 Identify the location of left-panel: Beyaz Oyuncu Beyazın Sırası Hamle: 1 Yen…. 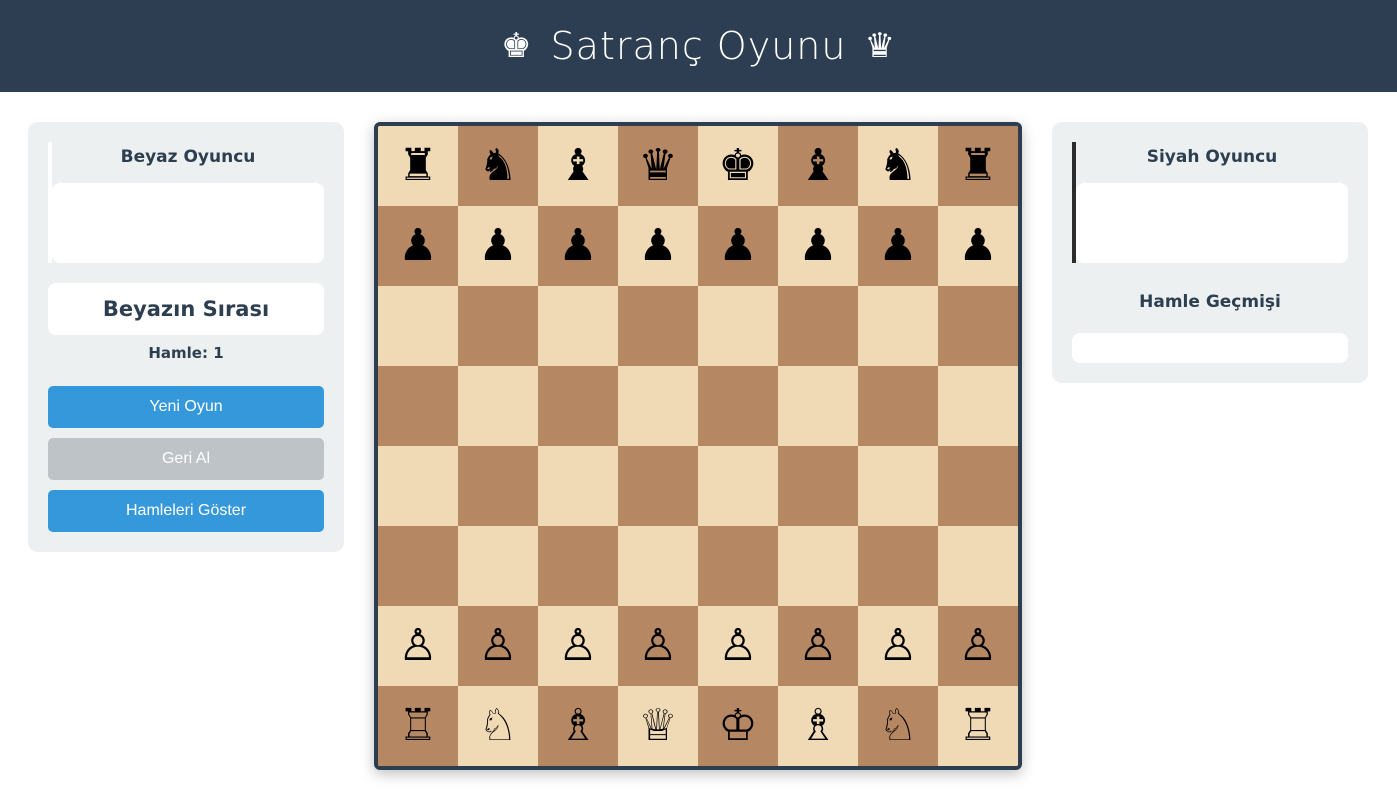
(186, 337).